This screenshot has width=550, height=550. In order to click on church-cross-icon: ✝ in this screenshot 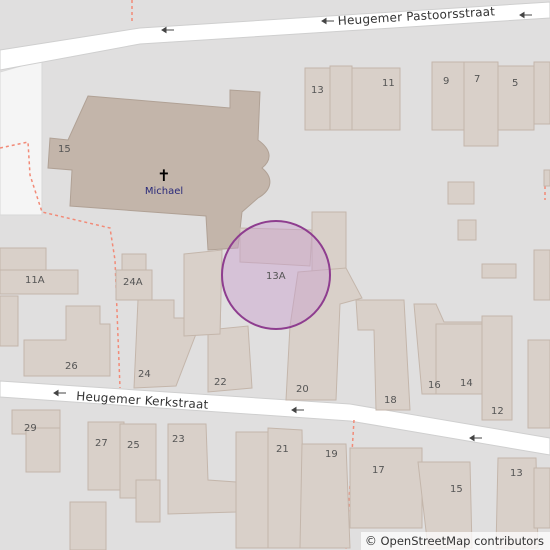, I will do `click(163, 175)`.